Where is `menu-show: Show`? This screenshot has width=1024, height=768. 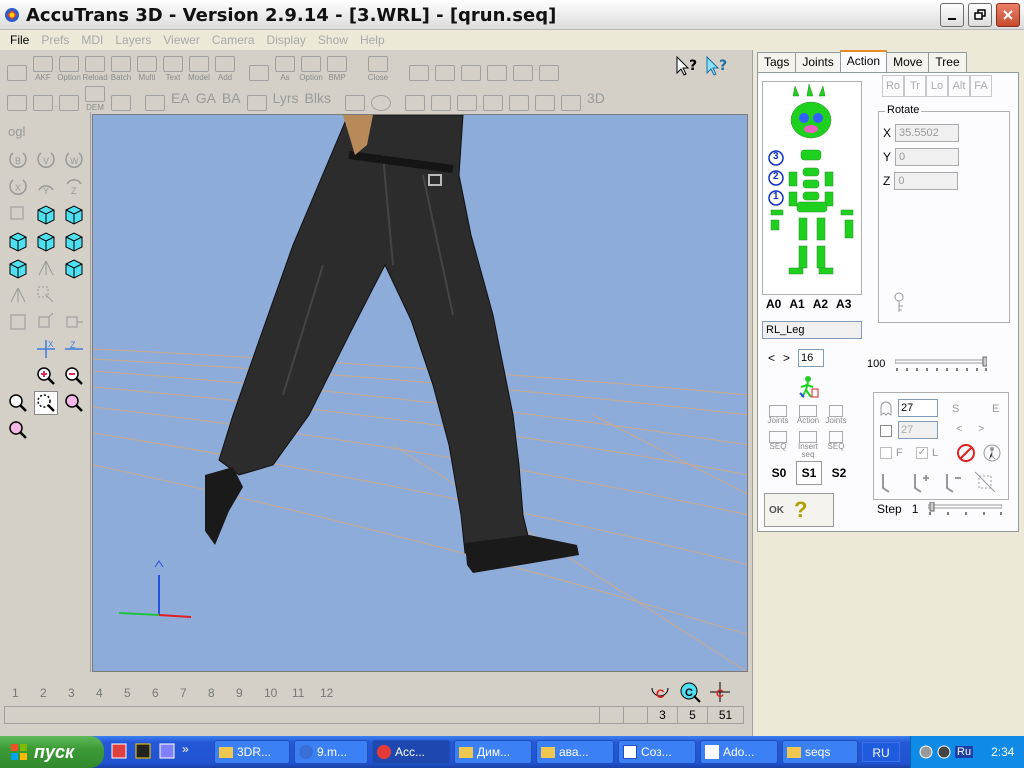
menu-show: Show is located at coordinates (333, 40).